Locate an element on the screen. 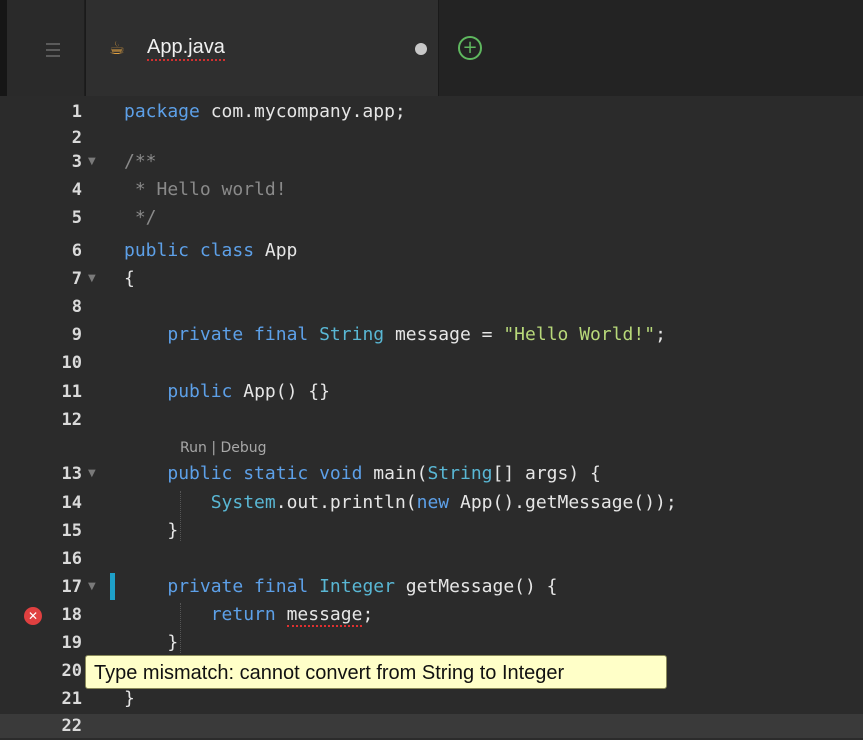 The image size is (863, 740). tab-label: App.java is located at coordinates (186, 48).